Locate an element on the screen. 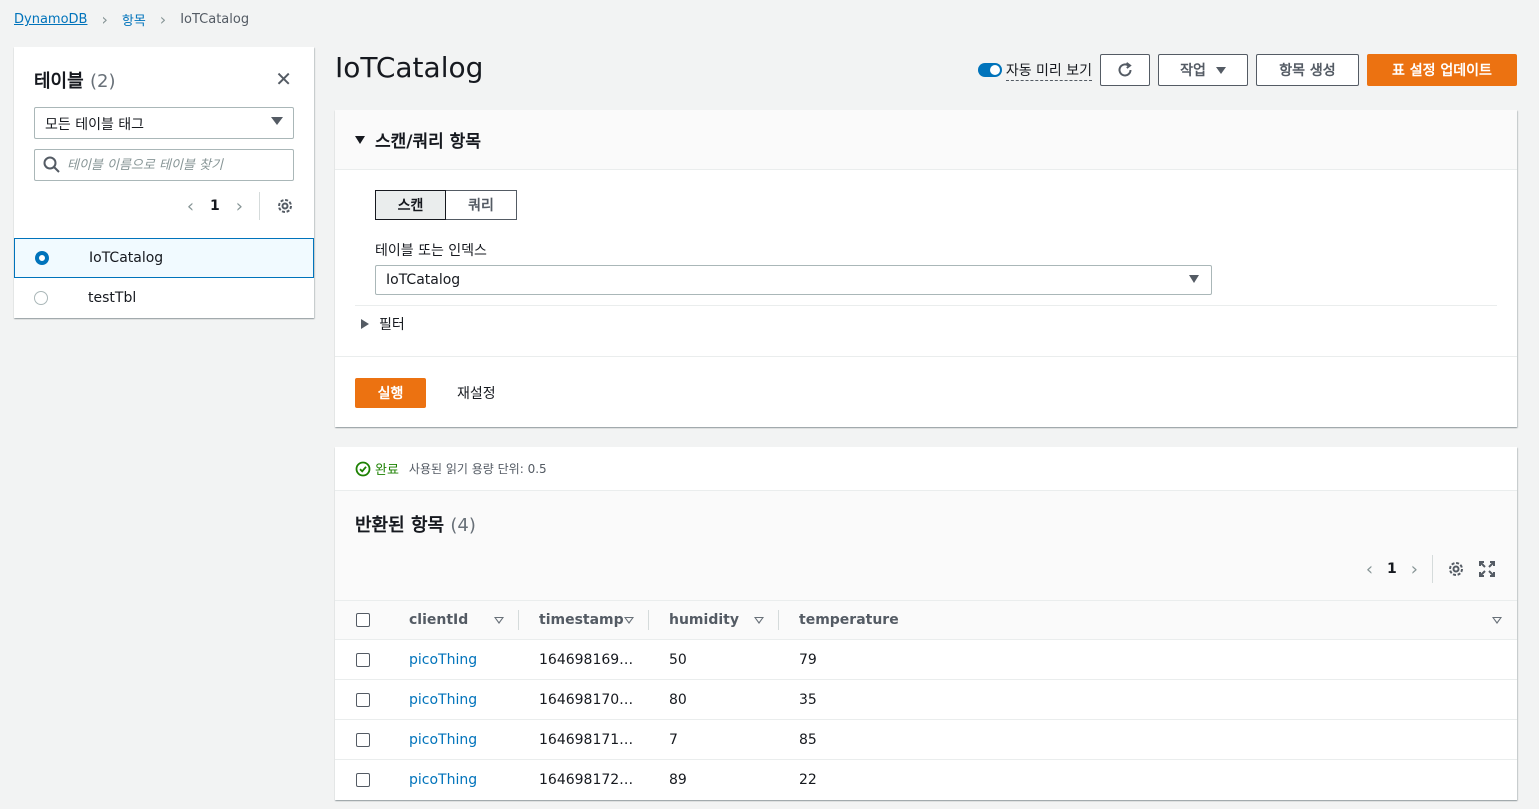 The image size is (1539, 809). table-row: picoThing 164698172… 89 22 is located at coordinates (926, 780).